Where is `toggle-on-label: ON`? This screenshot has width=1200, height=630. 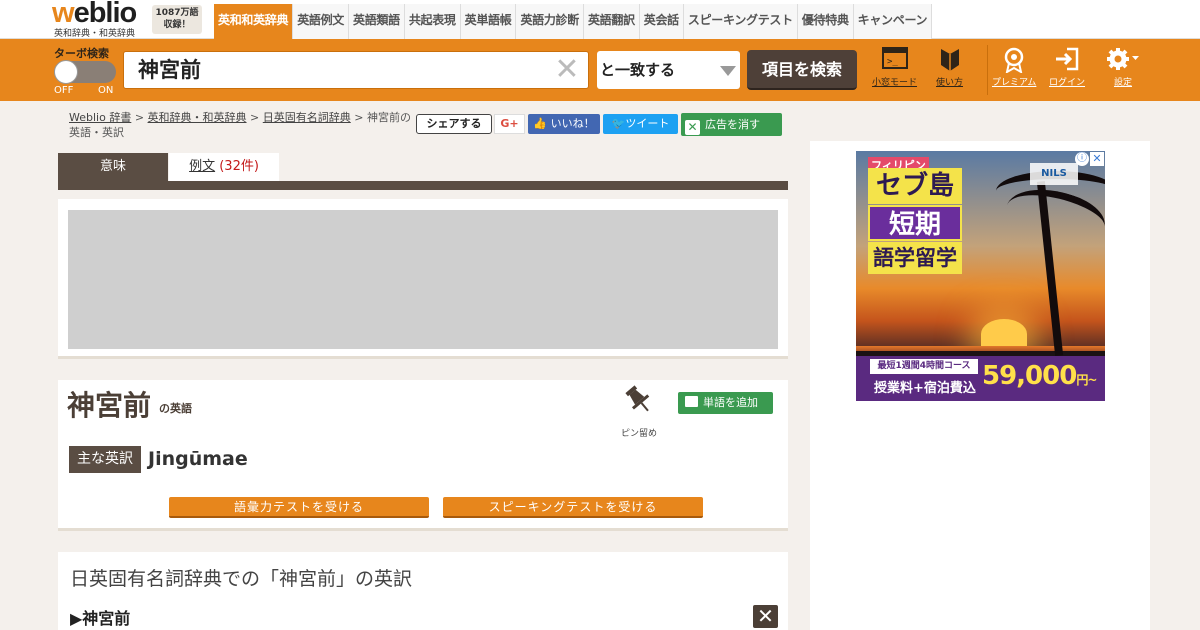 toggle-on-label: ON is located at coordinates (106, 90).